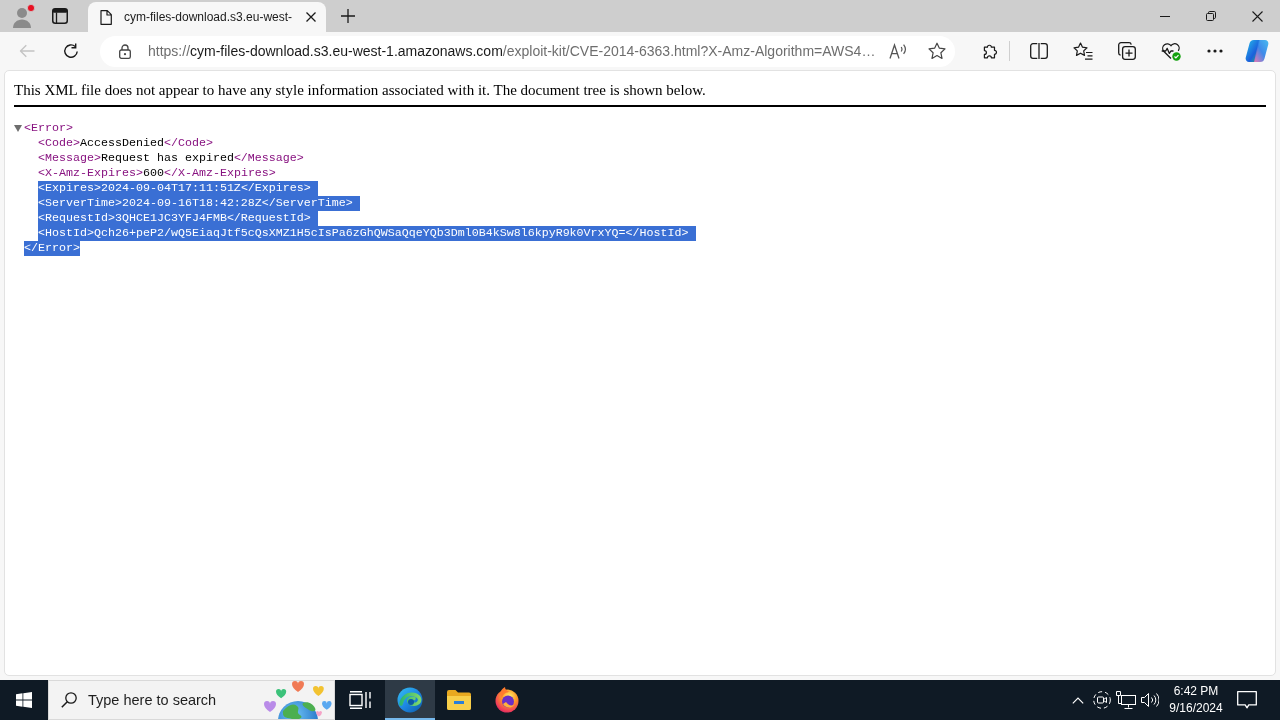 This screenshot has height=720, width=1280. I want to click on document-icon, so click(106, 17).